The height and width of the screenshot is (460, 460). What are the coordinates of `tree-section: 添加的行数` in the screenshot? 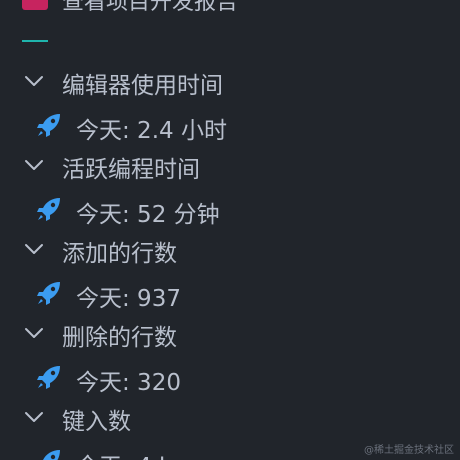 It's located at (230, 251).